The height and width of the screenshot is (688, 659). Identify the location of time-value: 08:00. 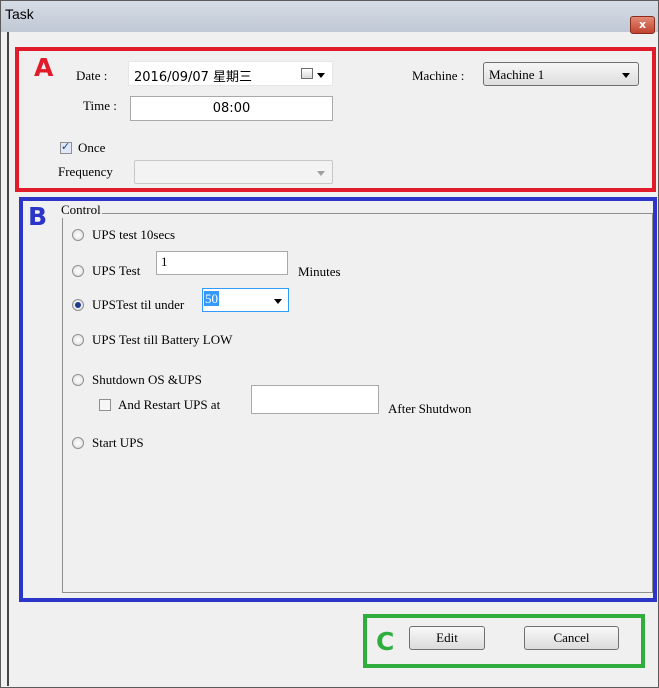
(231, 108).